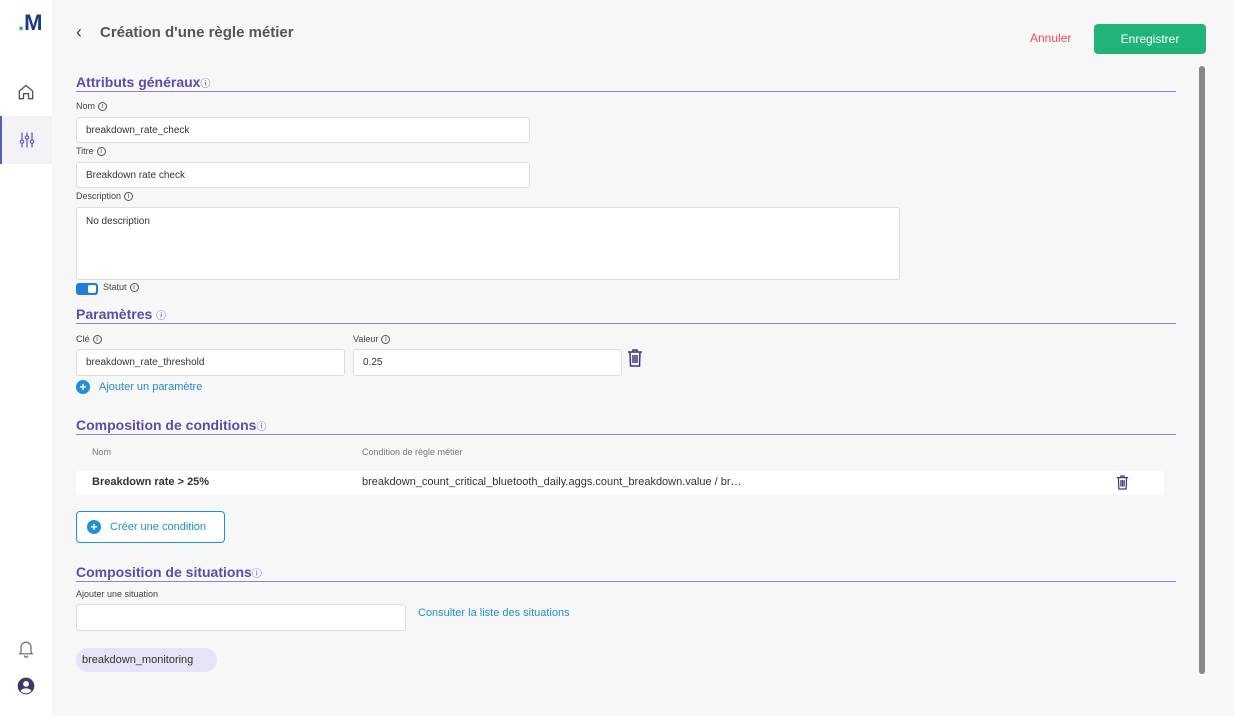 The width and height of the screenshot is (1234, 716). I want to click on name-label: Nom i, so click(92, 106).